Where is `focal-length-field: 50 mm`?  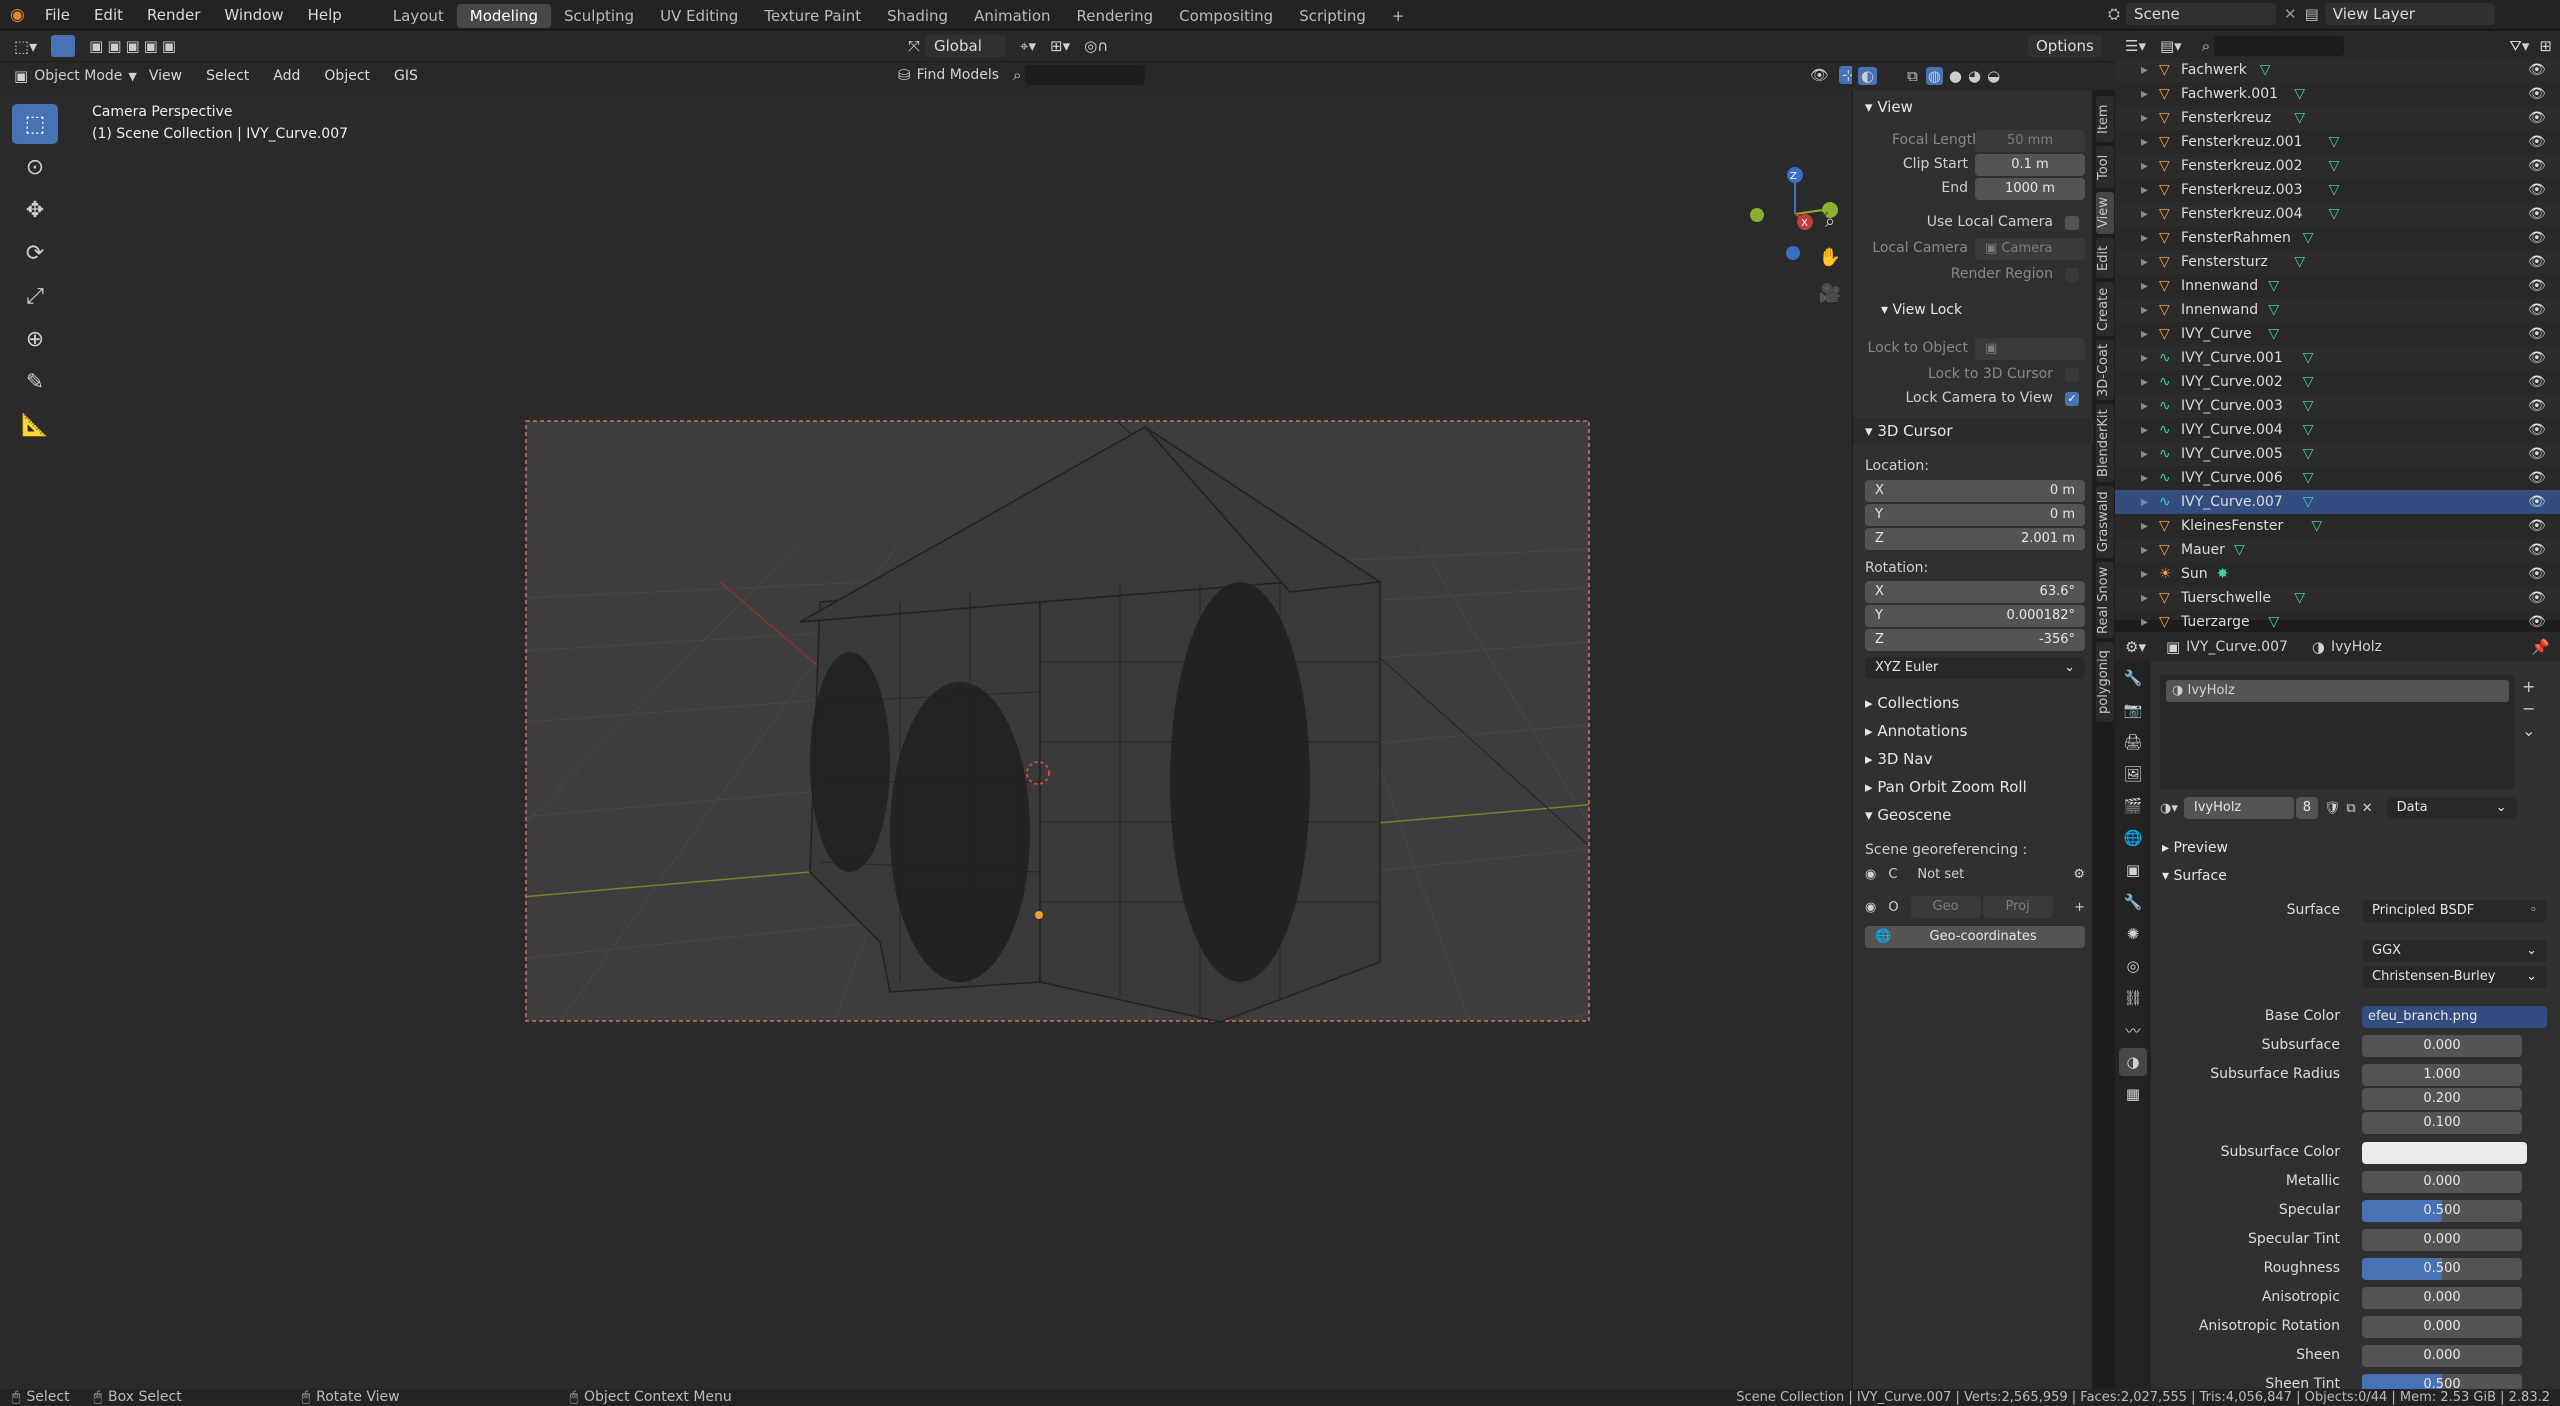 focal-length-field: 50 mm is located at coordinates (2030, 141).